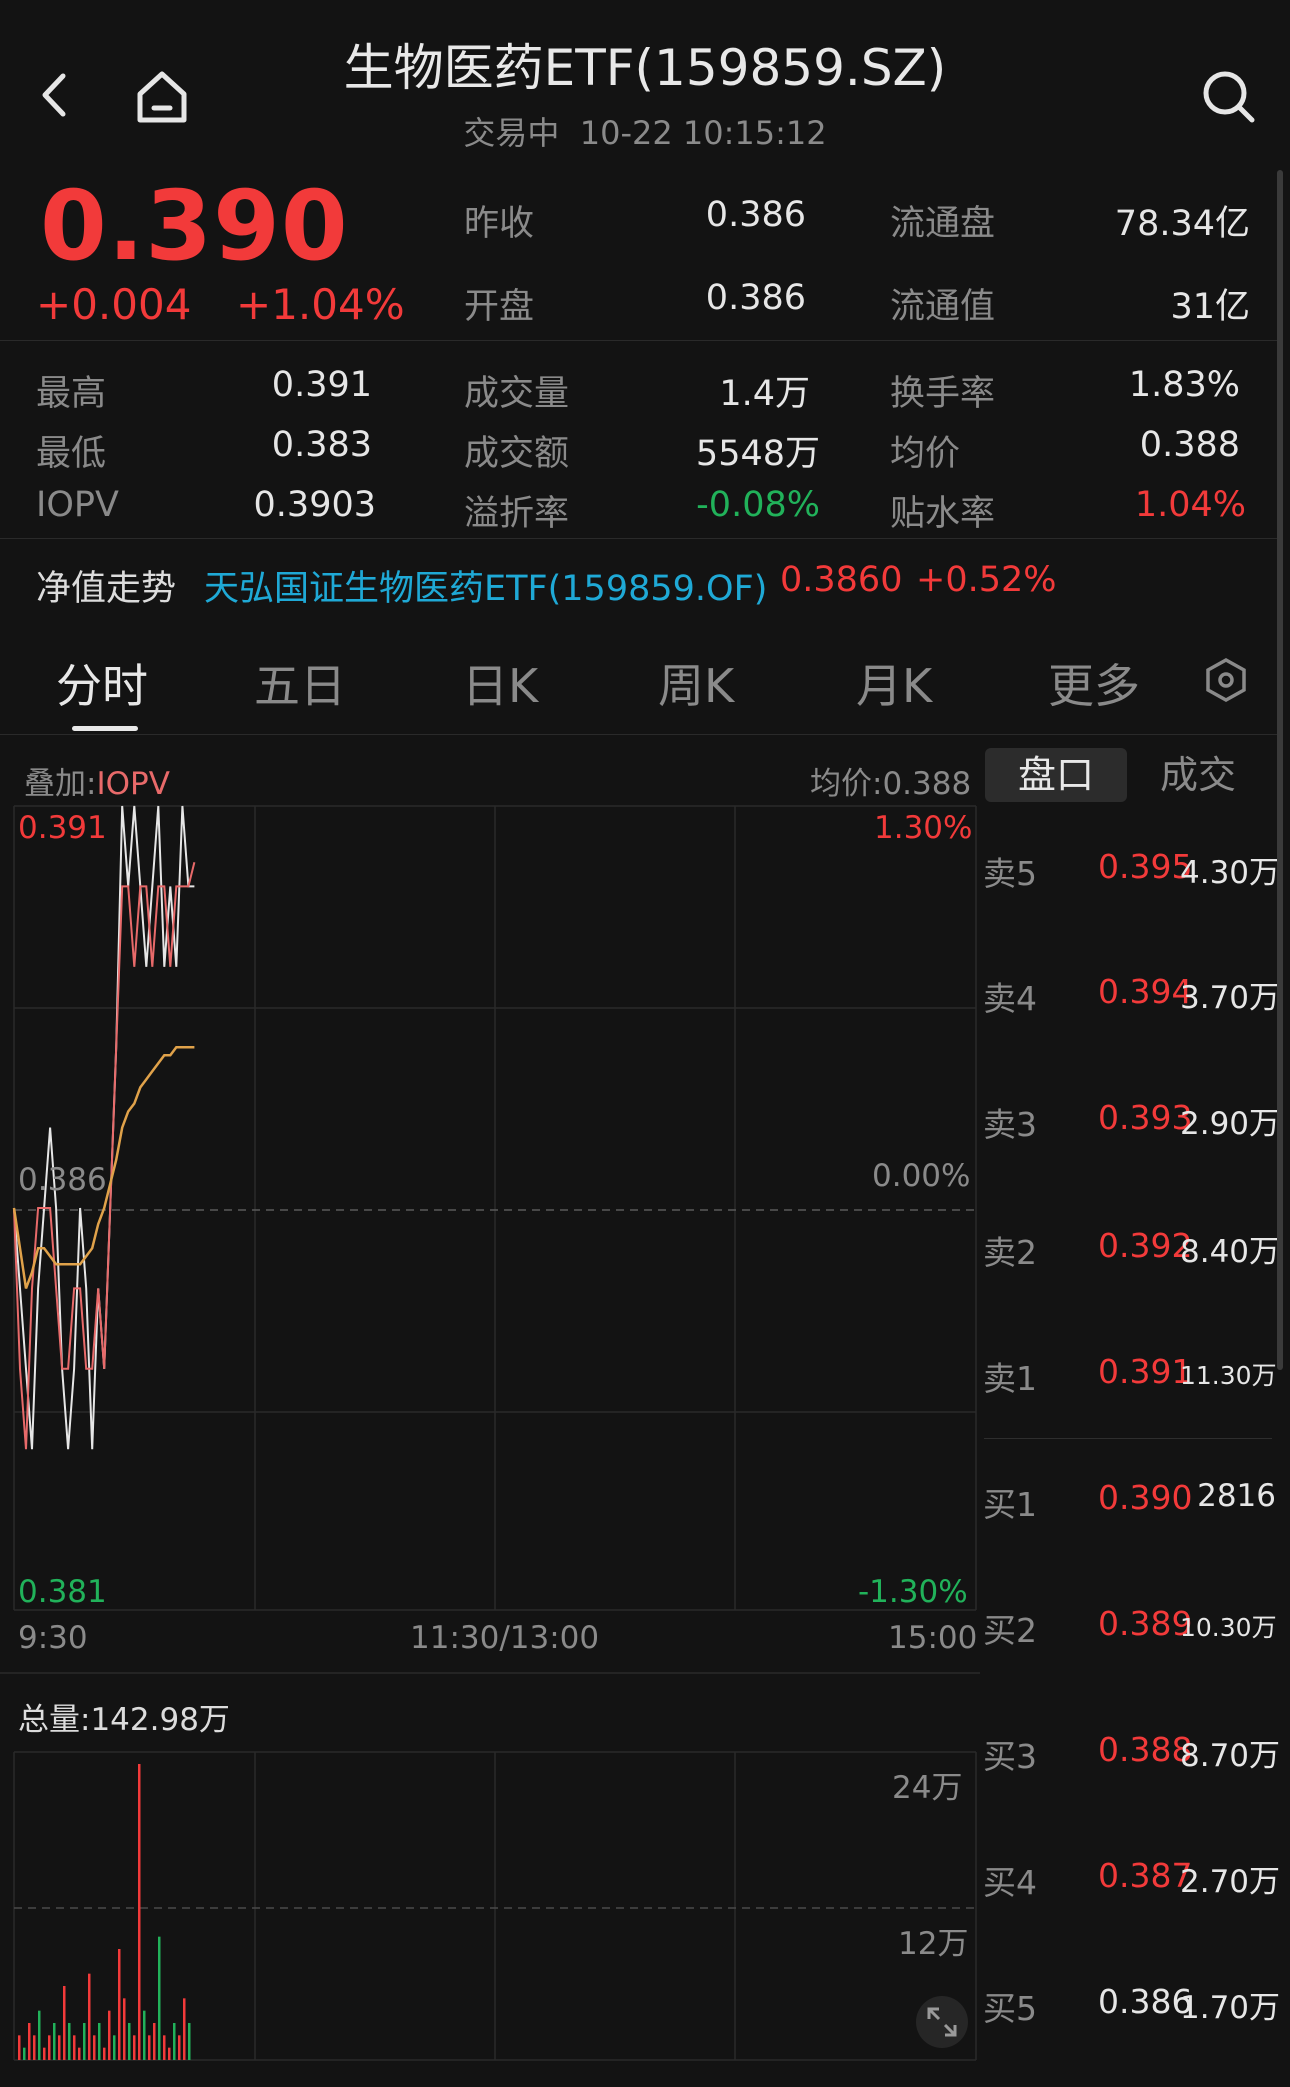 This screenshot has height=2087, width=1290. I want to click on orderbook-bid-price: 0.389, so click(1145, 1623).